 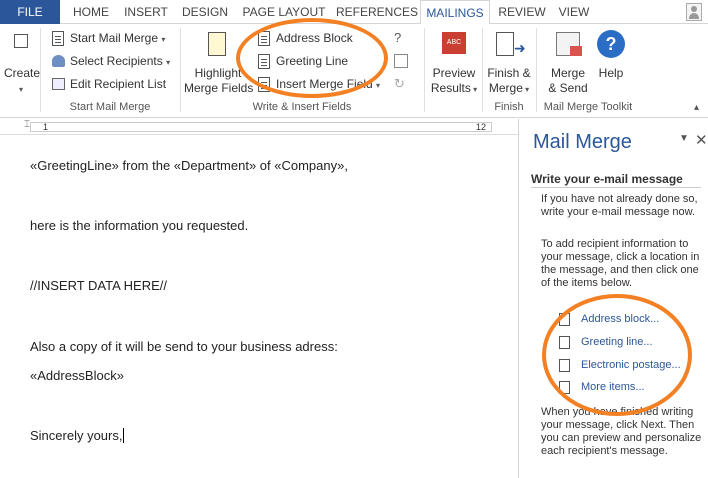 What do you see at coordinates (509, 73) in the screenshot?
I see `finish-label-1: Finish &` at bounding box center [509, 73].